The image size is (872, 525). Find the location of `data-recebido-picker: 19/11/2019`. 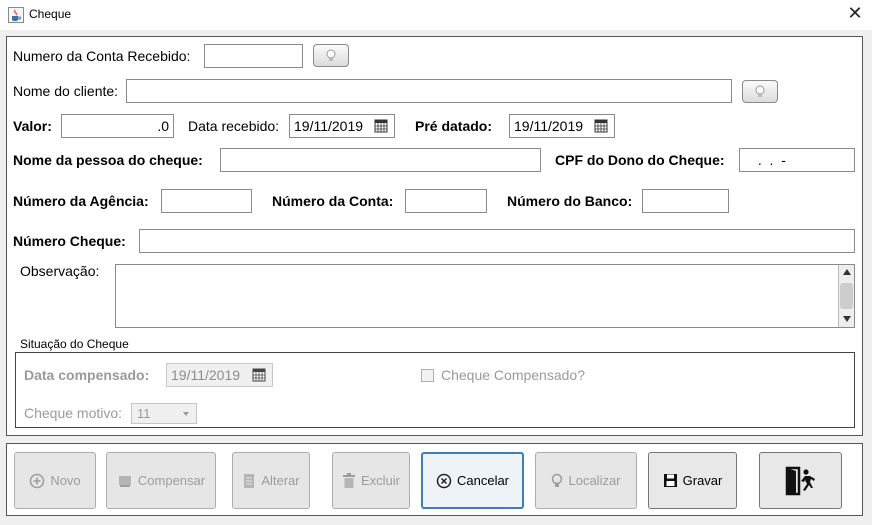

data-recebido-picker: 19/11/2019 is located at coordinates (342, 126).